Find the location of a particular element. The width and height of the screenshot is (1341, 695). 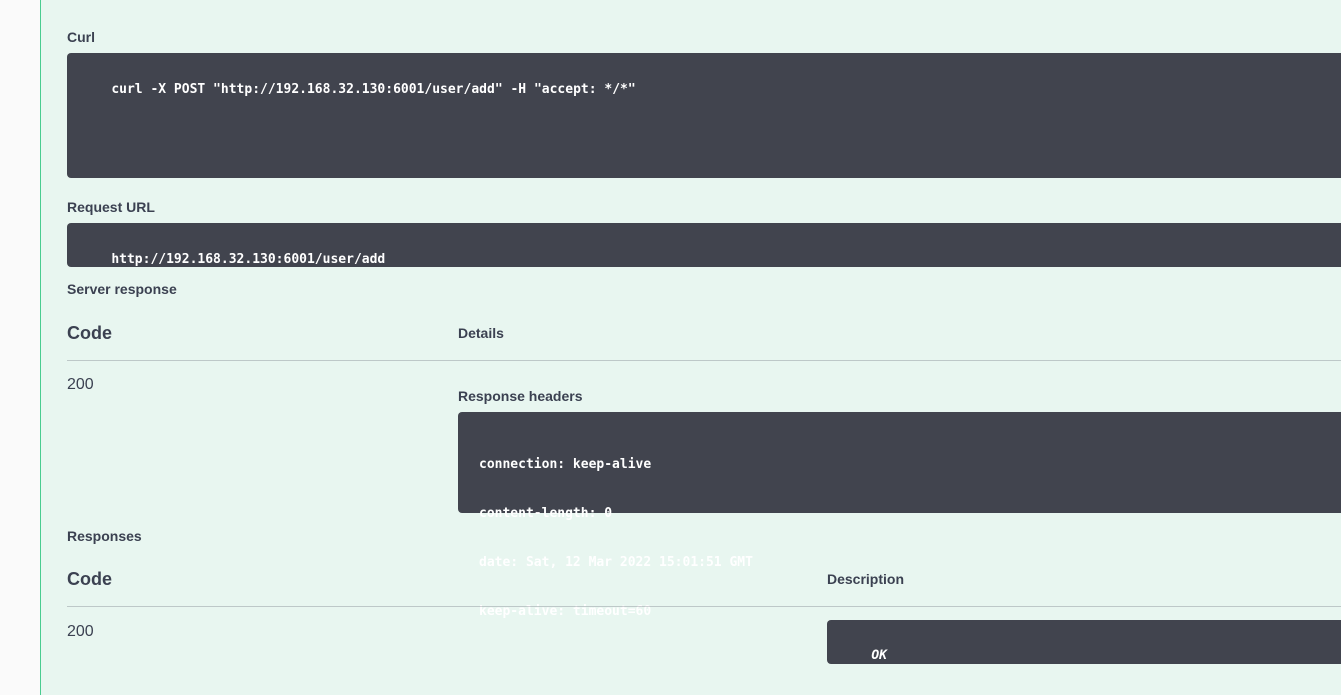

responses-code-header: Code is located at coordinates (89, 579).